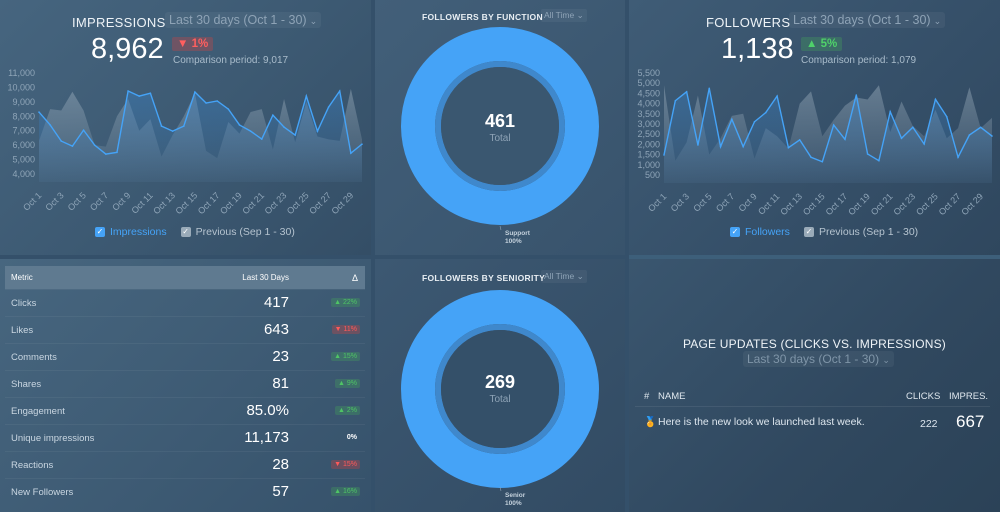  What do you see at coordinates (513, 503) in the screenshot?
I see `segment-percent: 100%` at bounding box center [513, 503].